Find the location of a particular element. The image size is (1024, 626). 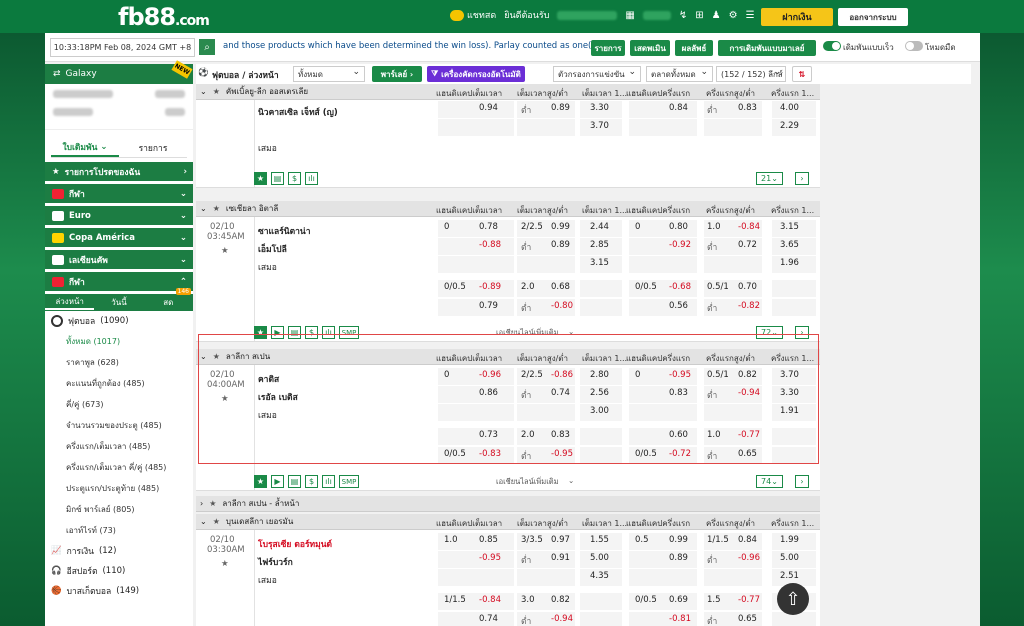

live-chat-button: แชทสด is located at coordinates (473, 15).